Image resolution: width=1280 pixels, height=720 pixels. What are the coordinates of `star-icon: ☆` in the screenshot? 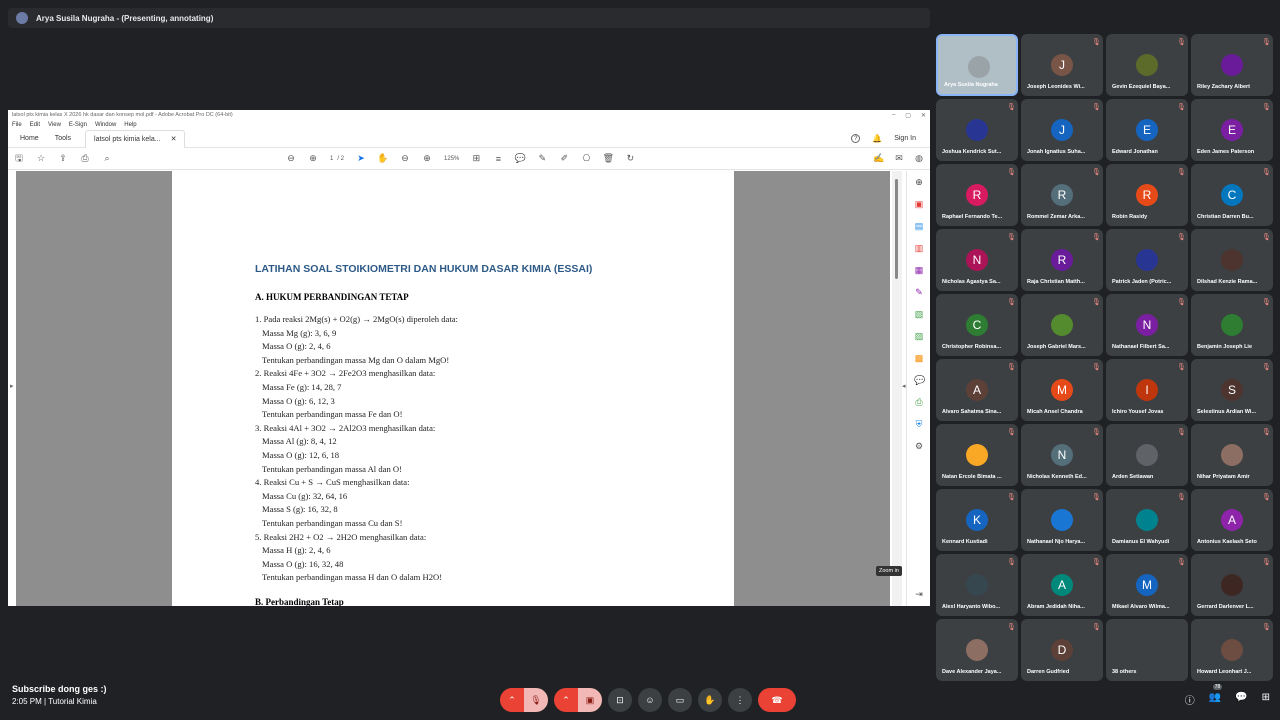 It's located at (41, 158).